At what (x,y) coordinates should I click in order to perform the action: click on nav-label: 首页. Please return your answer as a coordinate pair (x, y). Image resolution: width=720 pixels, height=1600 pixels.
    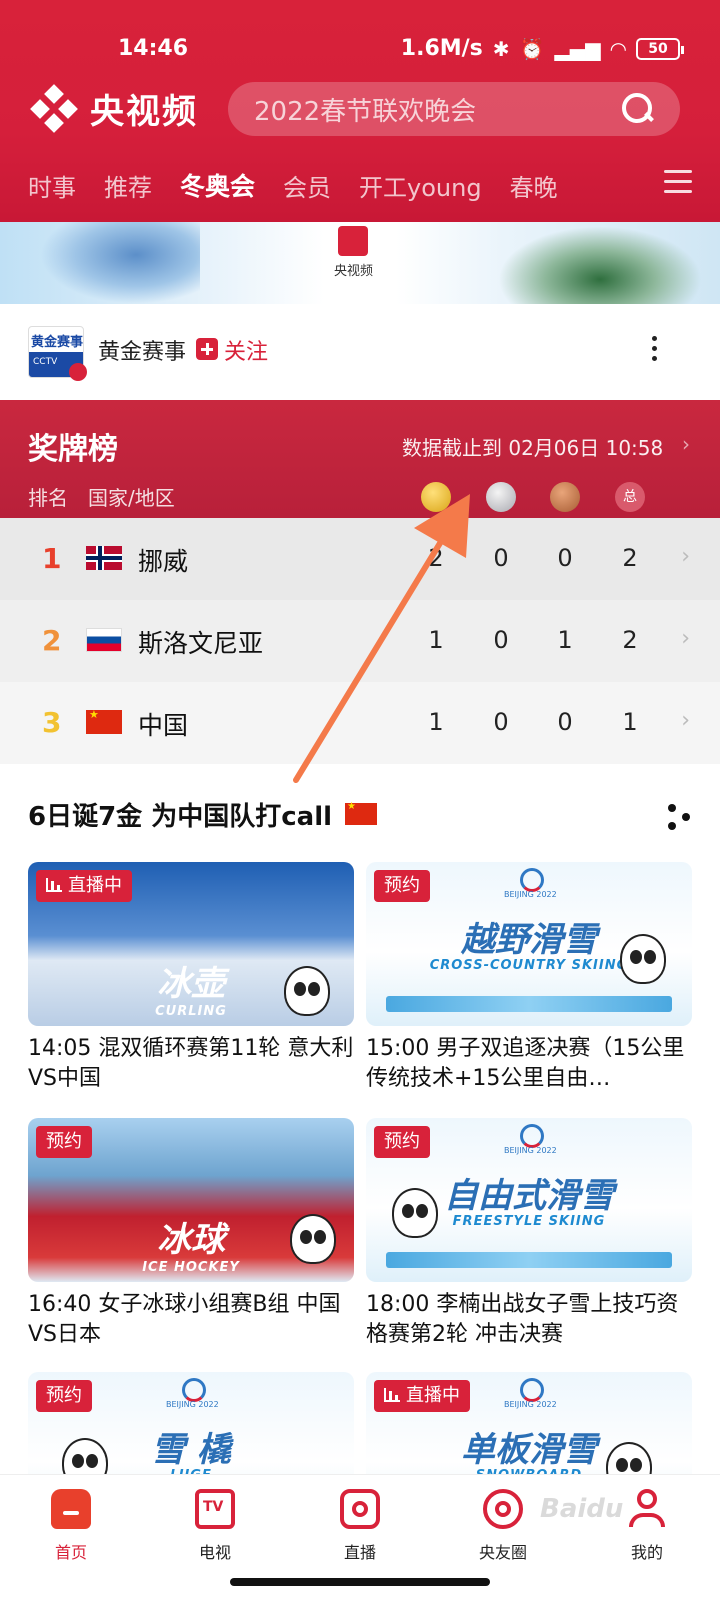
    Looking at the image, I should click on (70, 1552).